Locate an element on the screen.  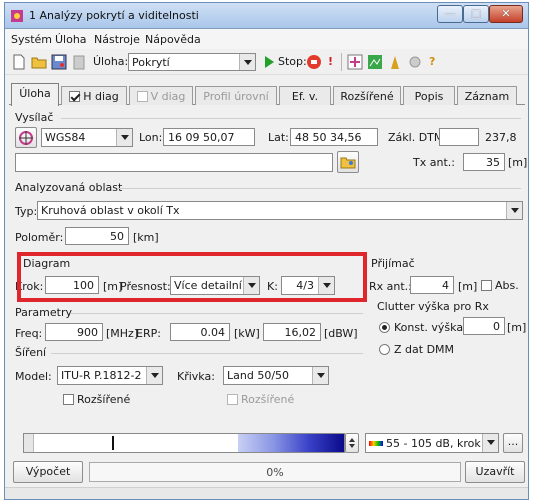
menu-help: Nápověda is located at coordinates (173, 39).